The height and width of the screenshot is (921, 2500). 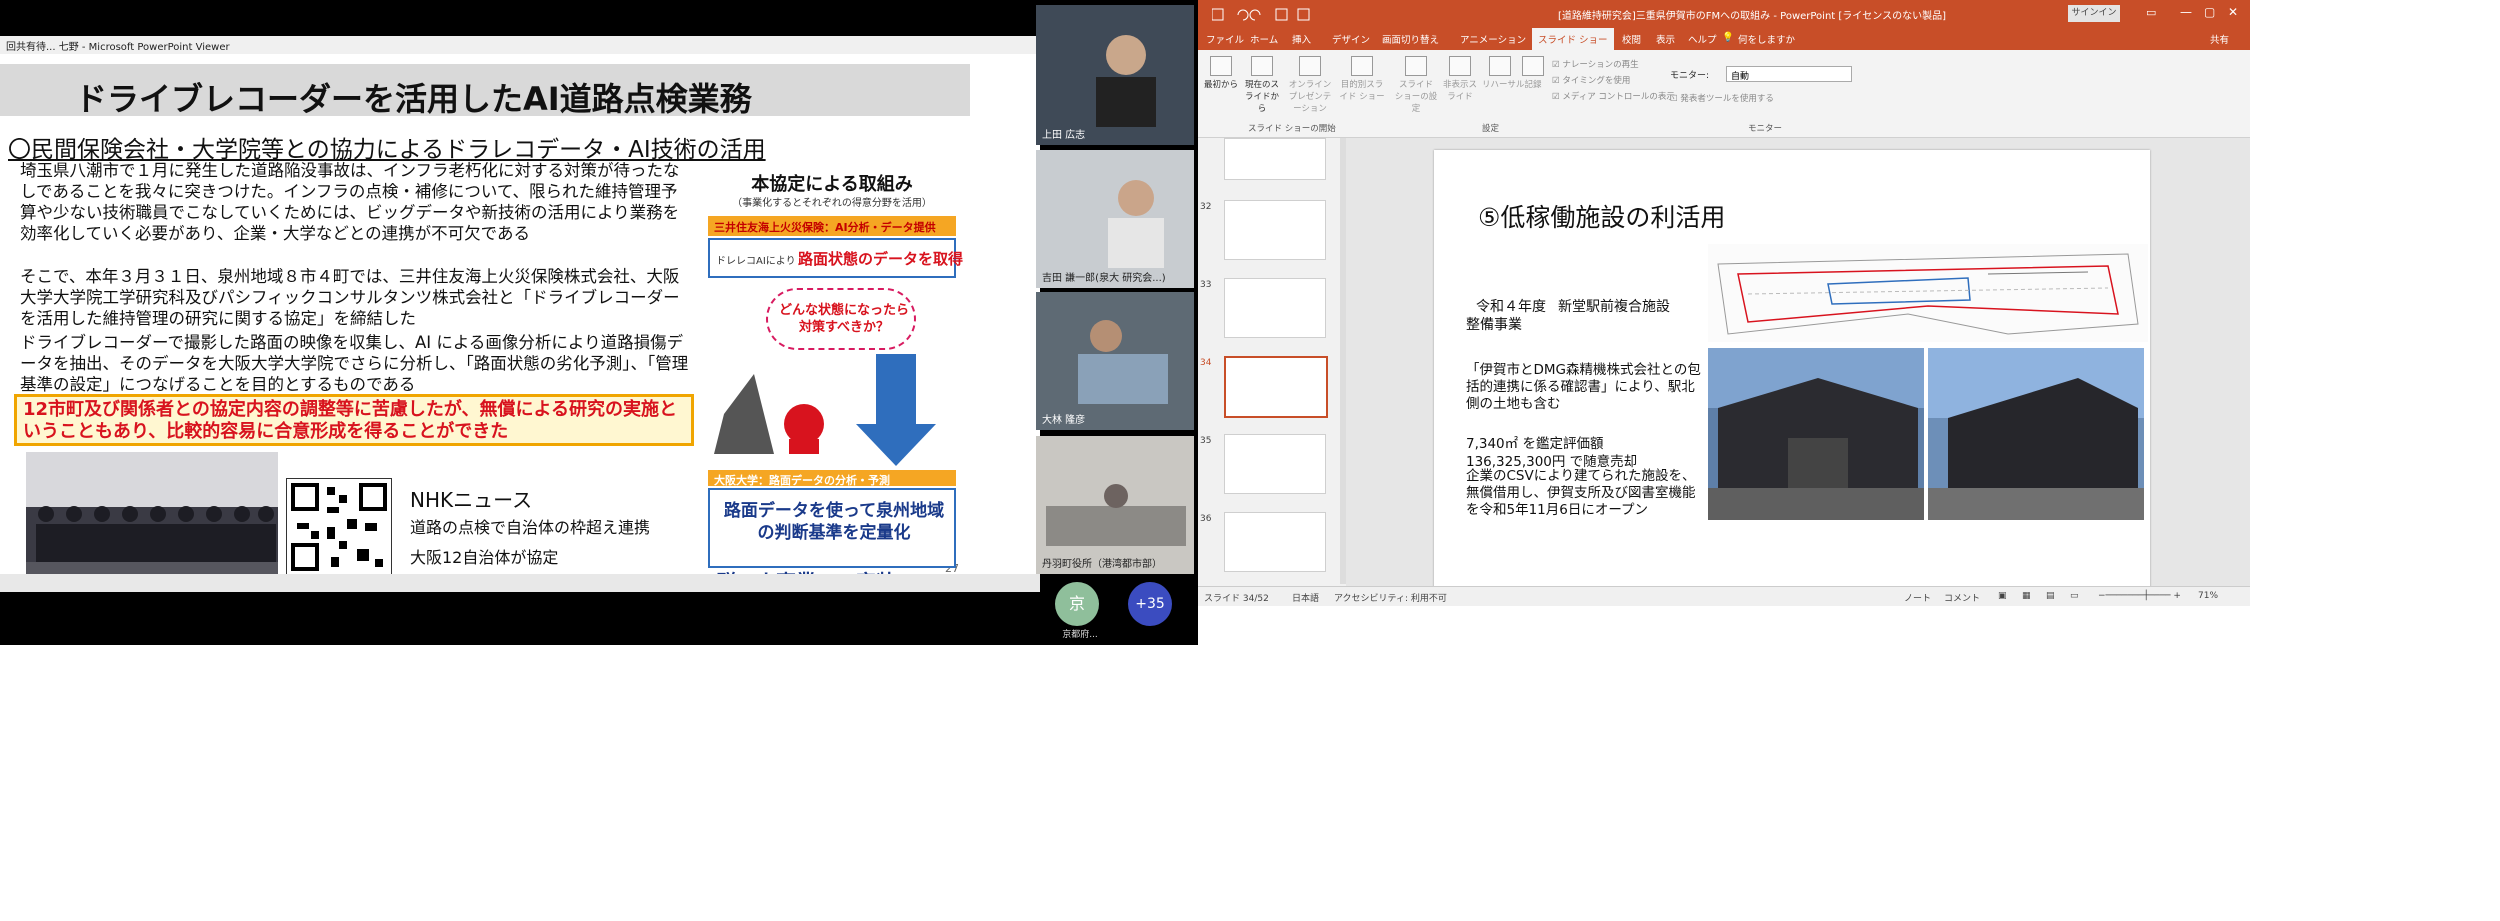 I want to click on tab-view: 表示, so click(x=1665, y=39).